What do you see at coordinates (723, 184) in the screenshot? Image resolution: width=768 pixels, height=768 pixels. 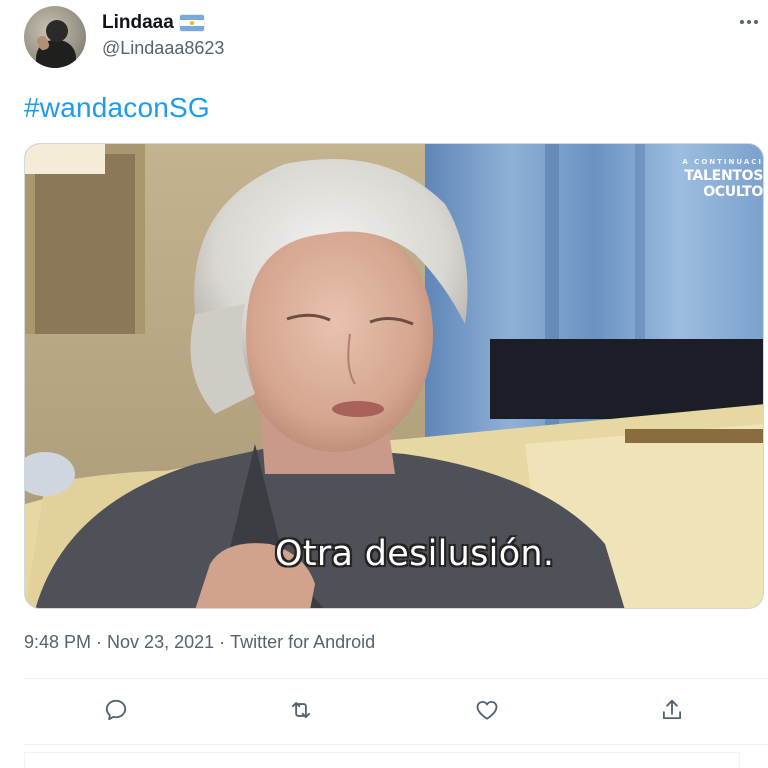 I see `watermark-title-text: TALENTOS OCULTO` at bounding box center [723, 184].